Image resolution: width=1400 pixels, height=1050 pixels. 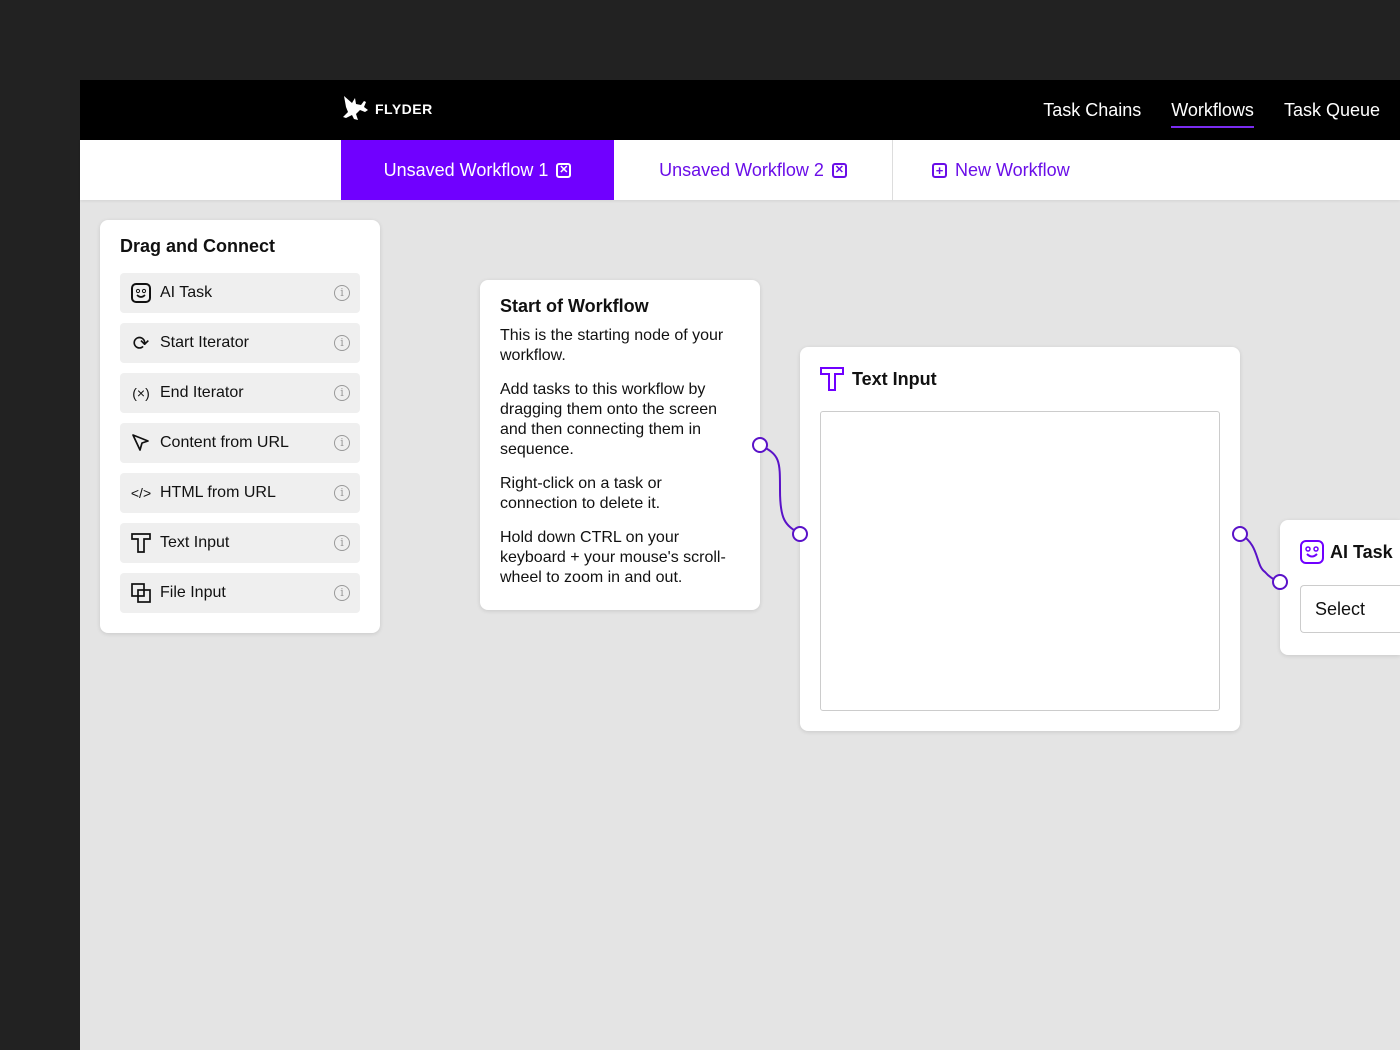 I want to click on logo: FLYDER, so click(x=386, y=109).